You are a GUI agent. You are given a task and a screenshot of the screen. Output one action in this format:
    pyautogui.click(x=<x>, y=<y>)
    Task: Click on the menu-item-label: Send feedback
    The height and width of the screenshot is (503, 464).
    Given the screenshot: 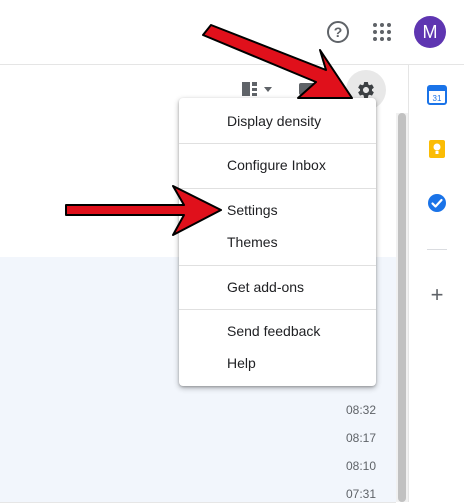 What is the action you would take?
    pyautogui.click(x=274, y=331)
    